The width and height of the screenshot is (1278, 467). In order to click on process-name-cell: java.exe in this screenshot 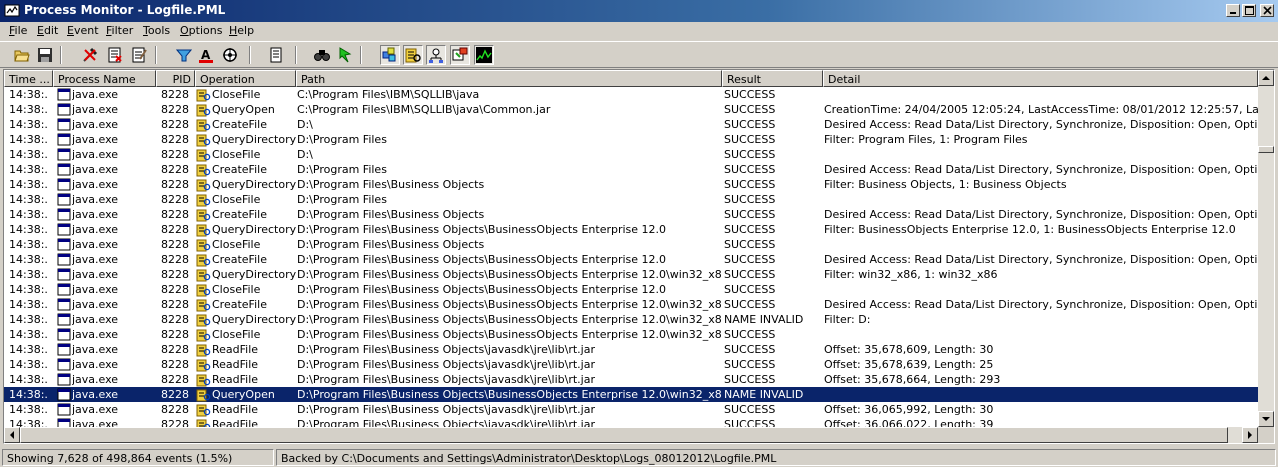, I will do `click(95, 379)`.